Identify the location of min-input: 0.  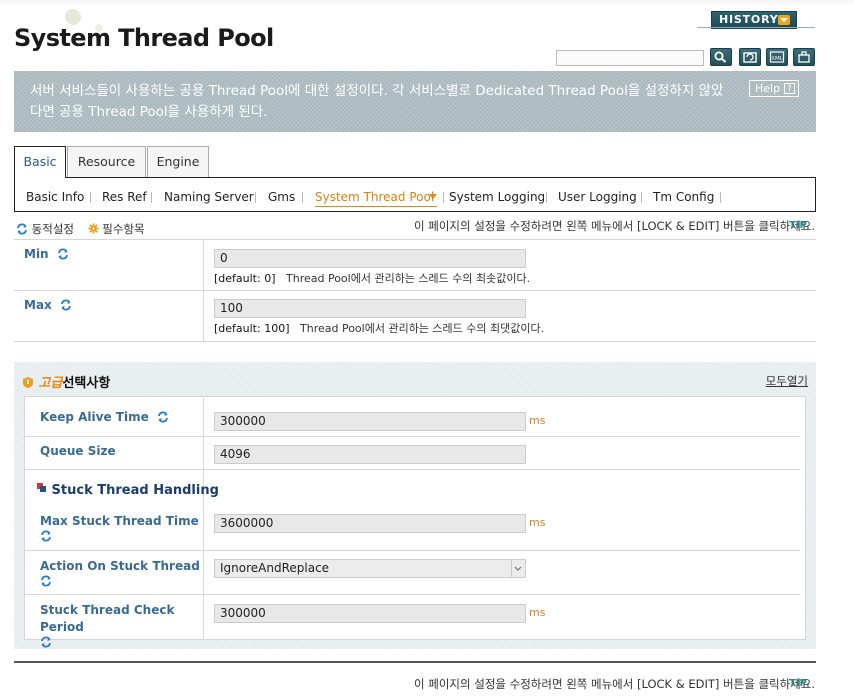
(370, 258).